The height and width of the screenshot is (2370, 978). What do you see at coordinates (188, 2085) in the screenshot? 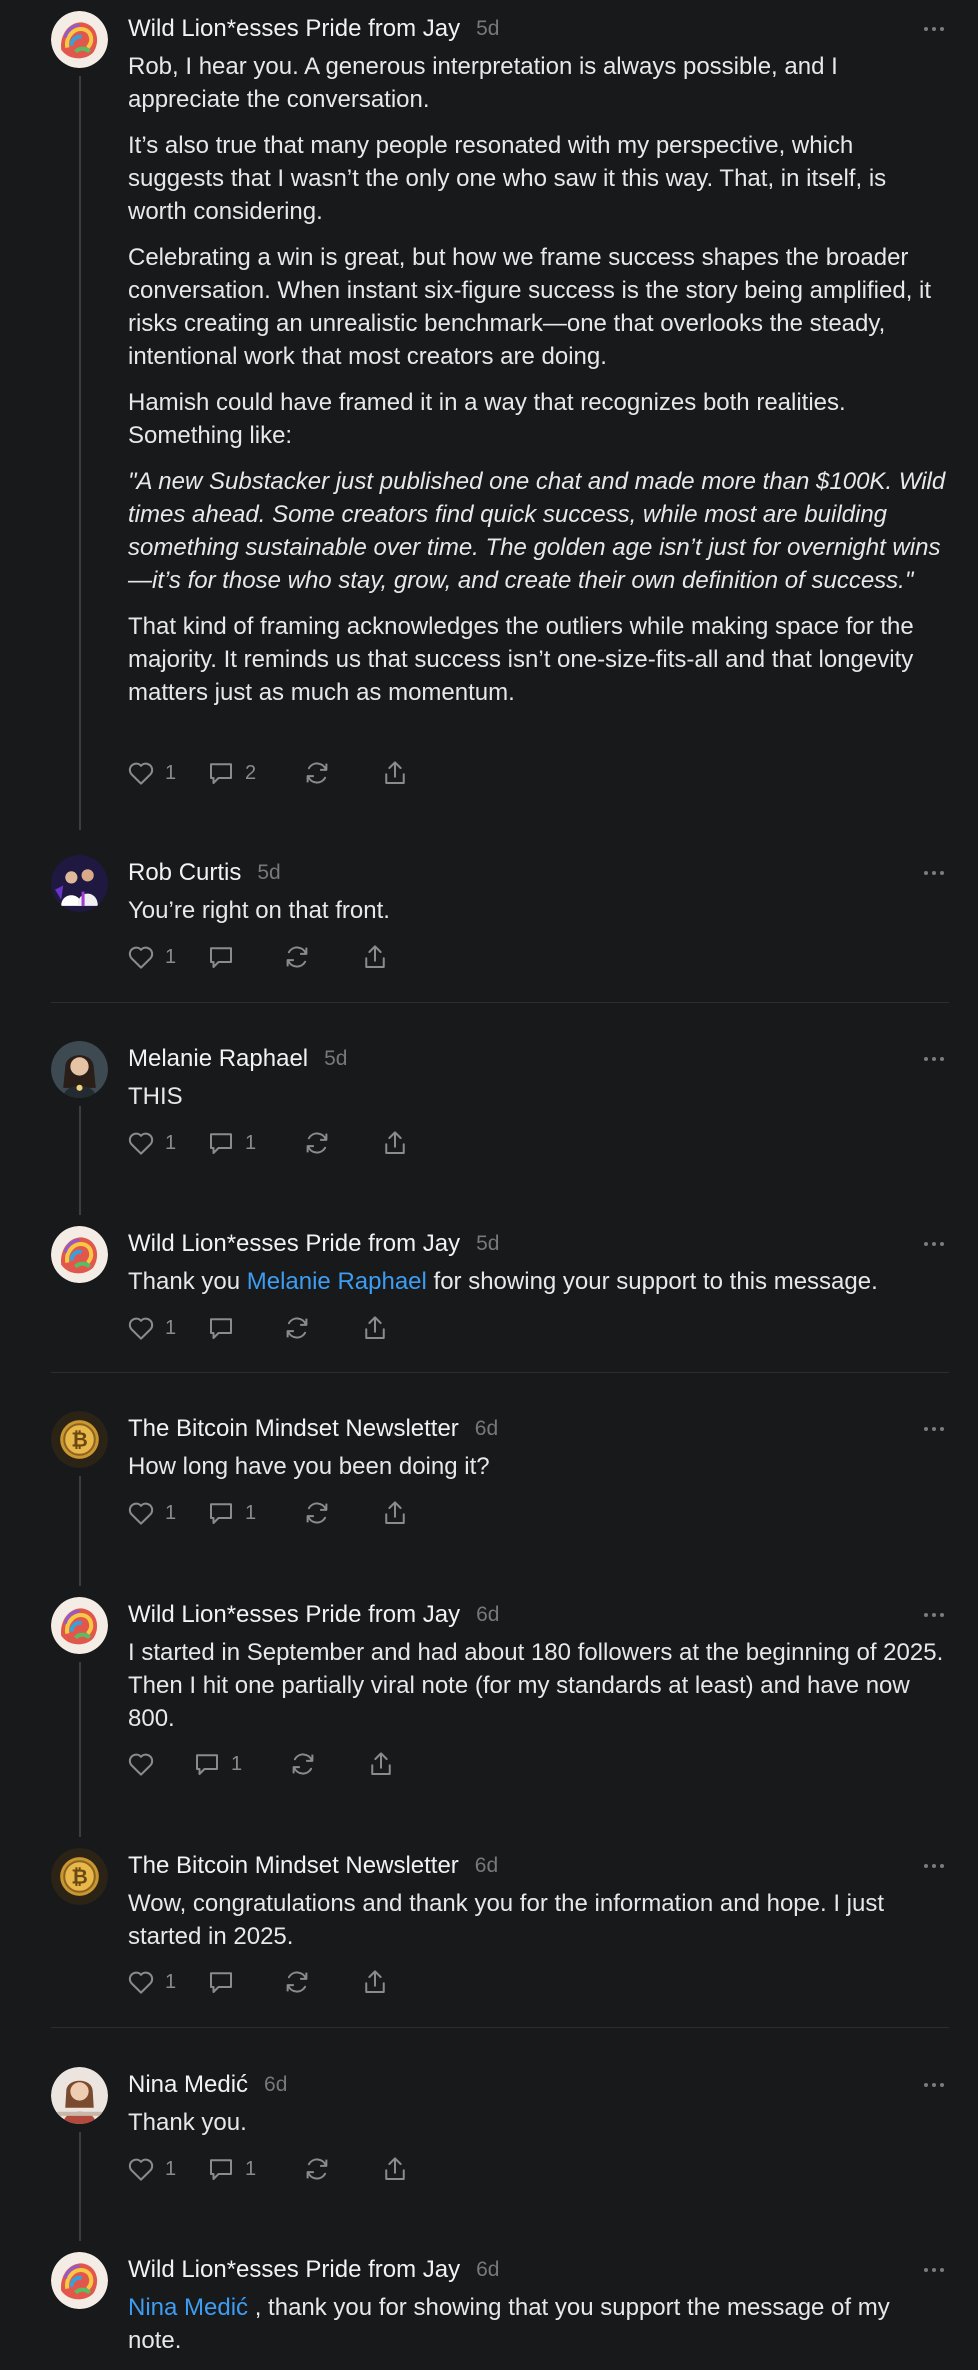
I see `author-name: Nina Medić` at bounding box center [188, 2085].